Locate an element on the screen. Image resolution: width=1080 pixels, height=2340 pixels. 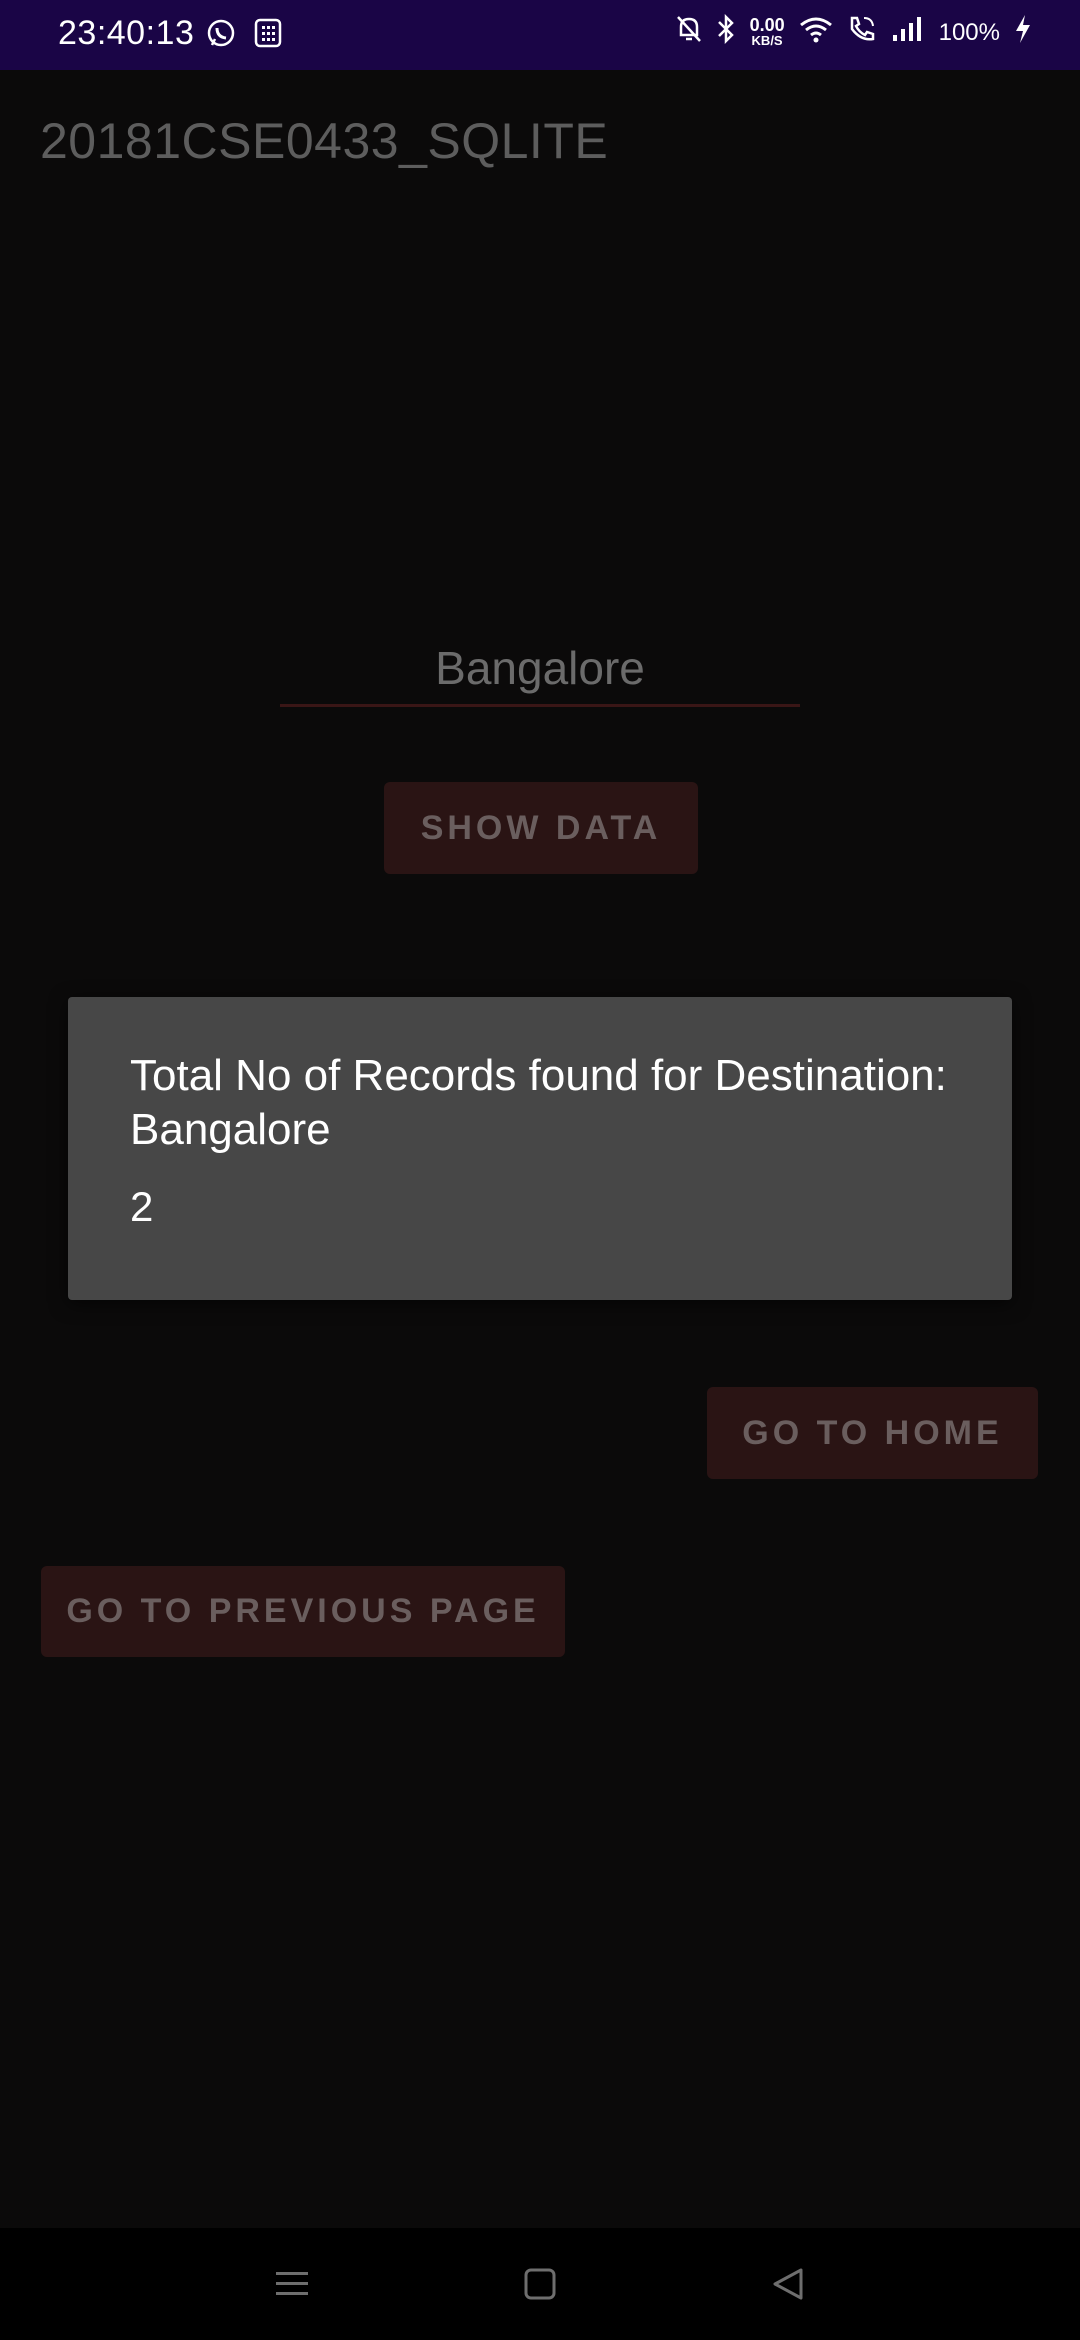
status-right-icons: 0.00 KB/S 100% is located at coordinates (854, 32).